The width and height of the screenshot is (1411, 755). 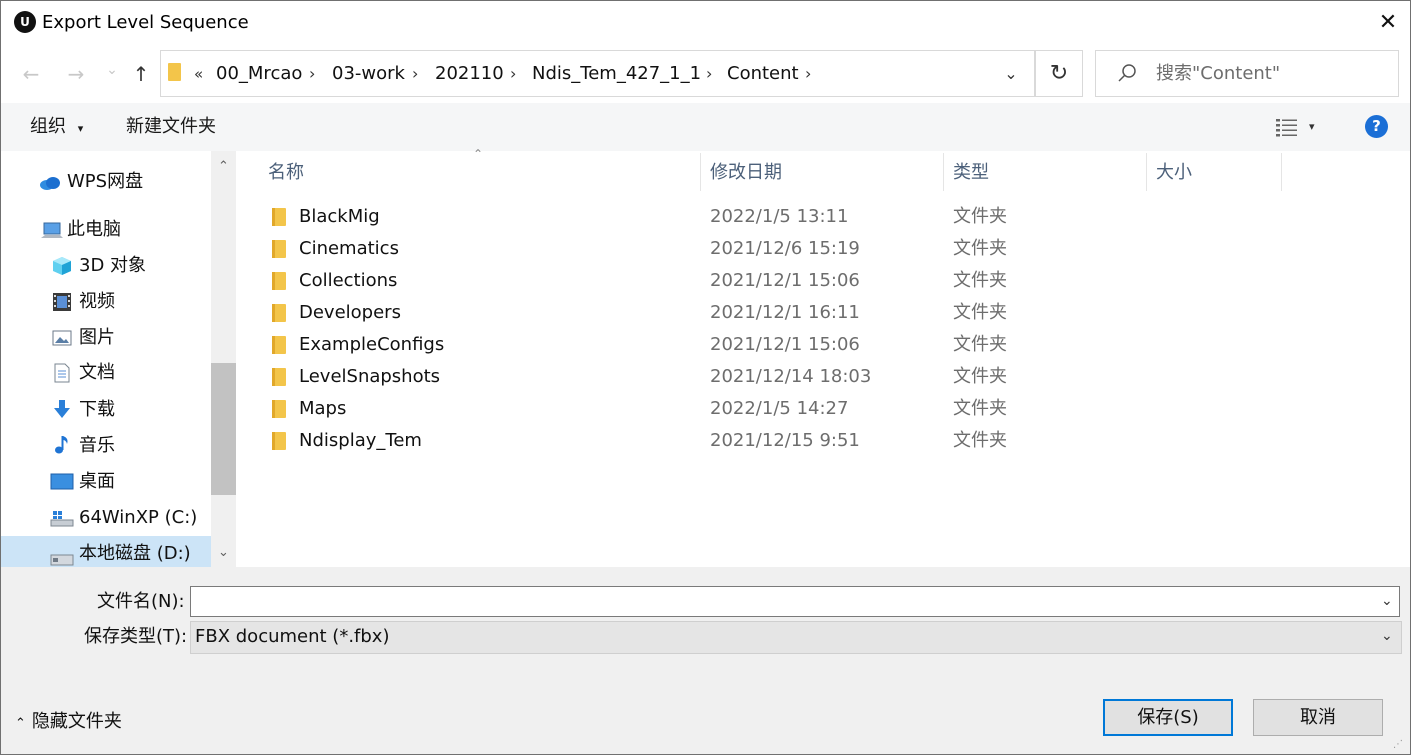 I want to click on close-button: ✕, so click(x=1388, y=23).